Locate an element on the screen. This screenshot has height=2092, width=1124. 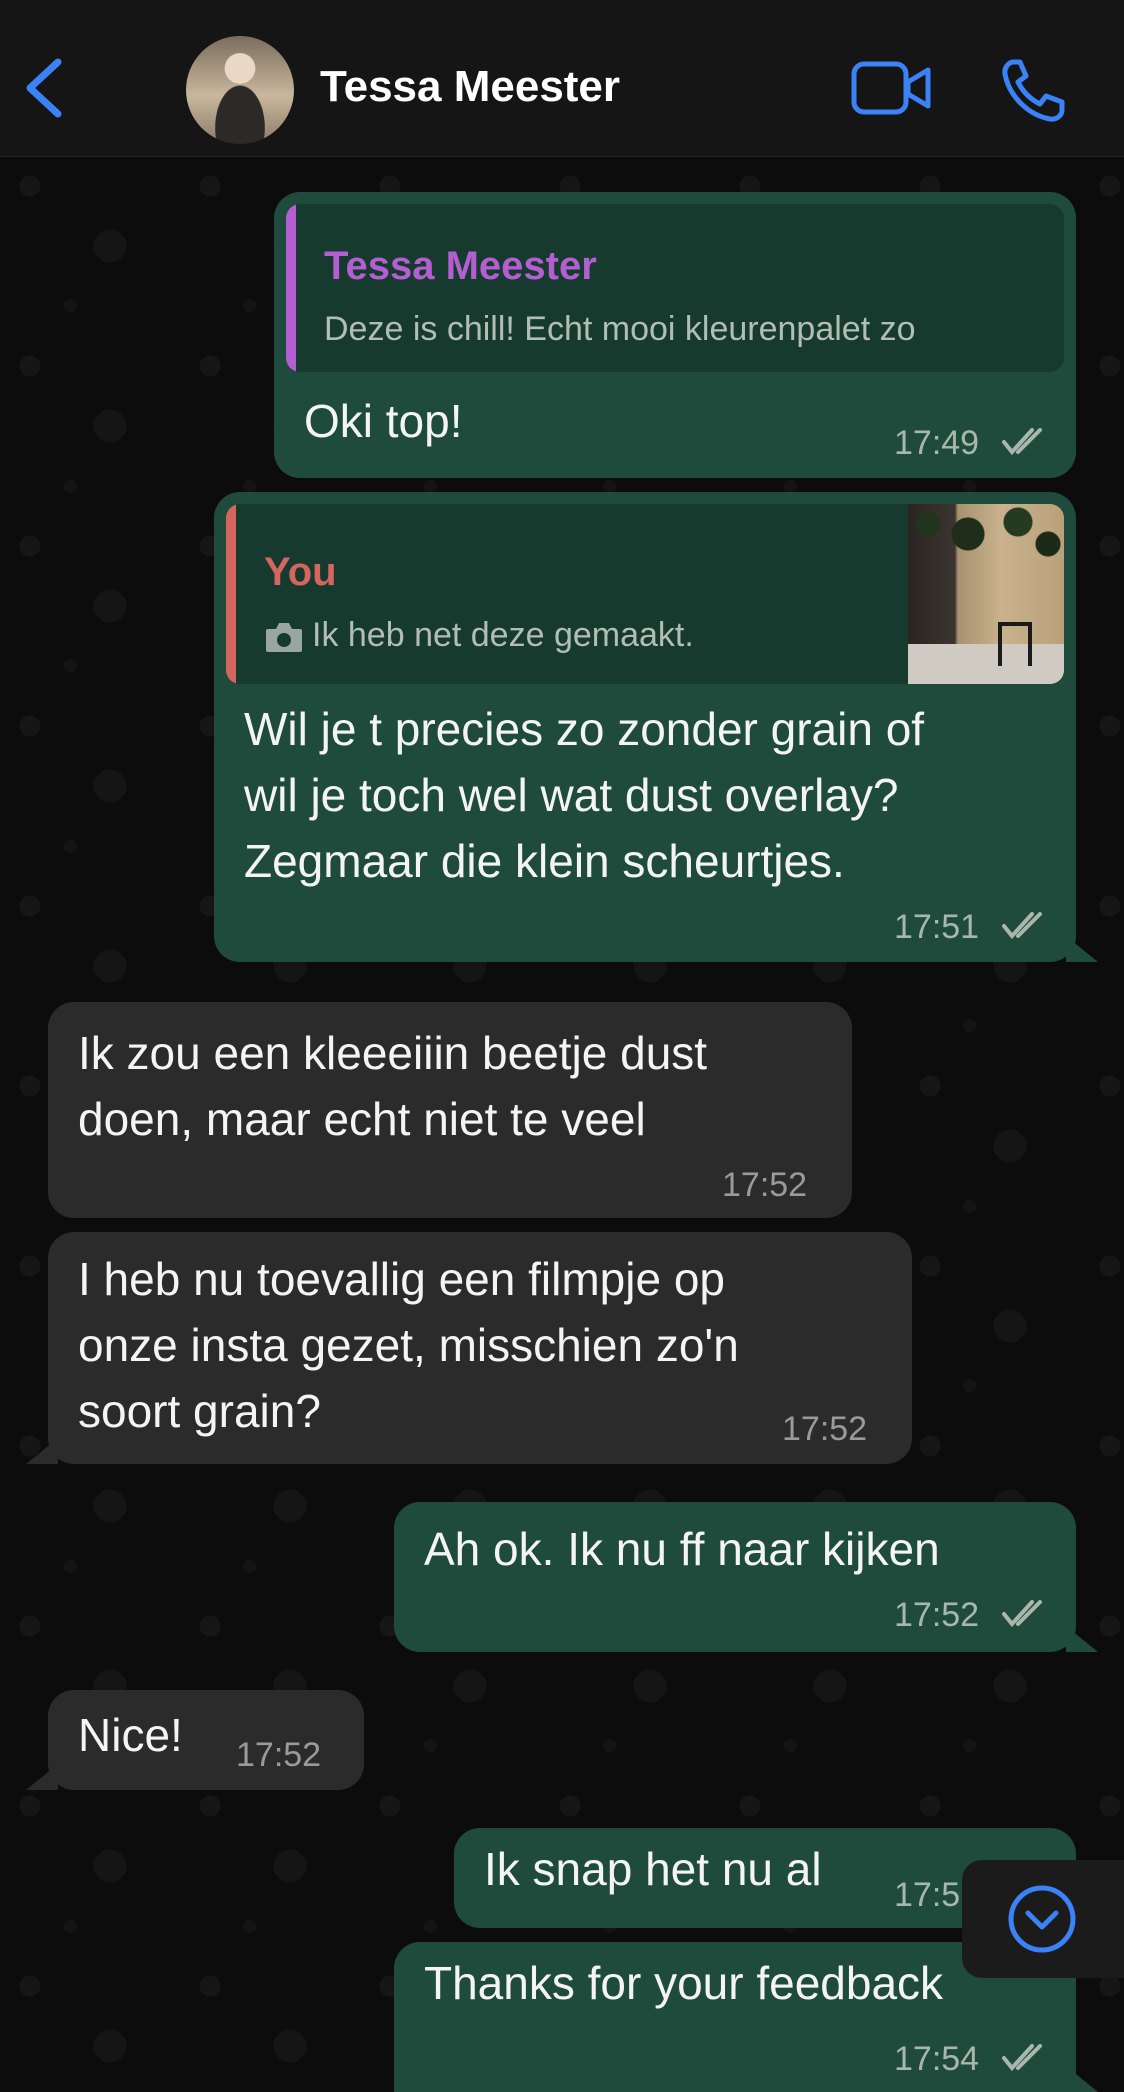
voice-call-button is located at coordinates (1035, 90).